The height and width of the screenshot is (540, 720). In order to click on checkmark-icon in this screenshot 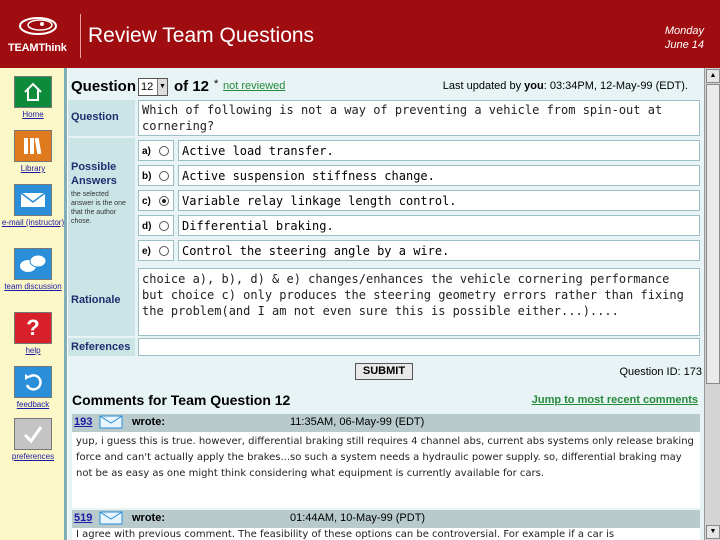, I will do `click(33, 434)`.